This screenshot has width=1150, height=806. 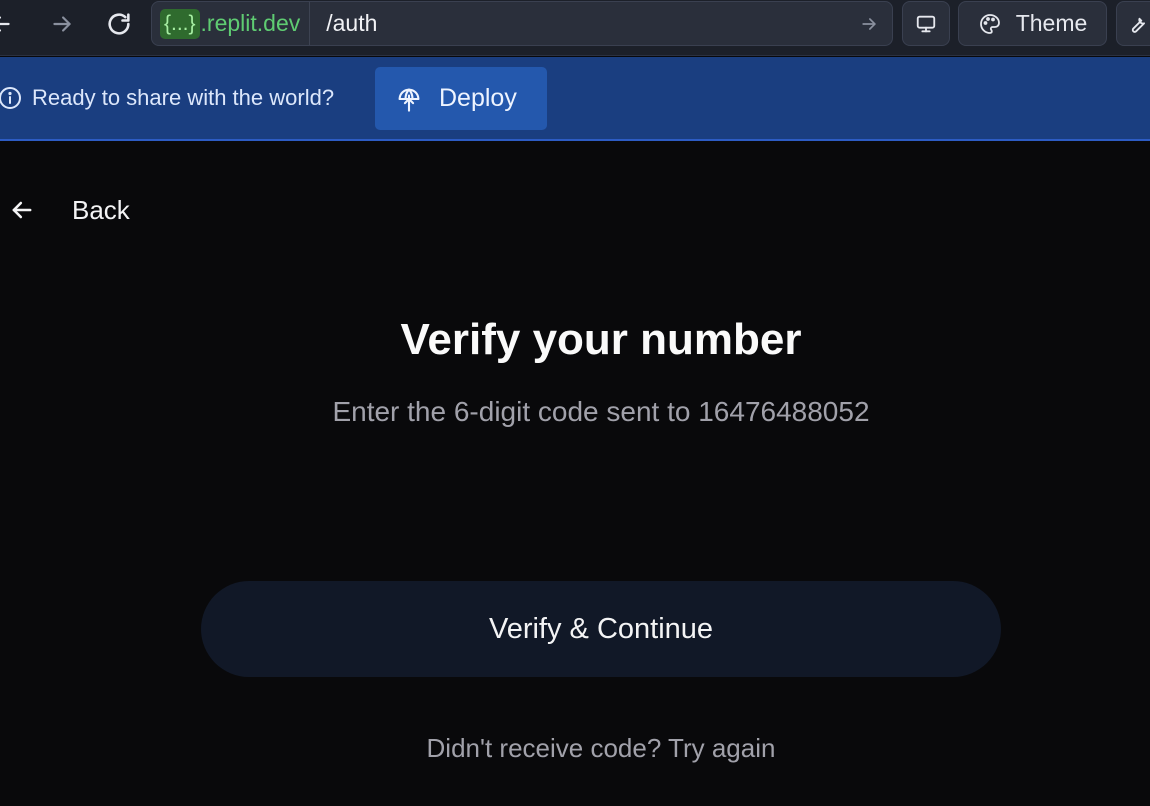 What do you see at coordinates (601, 339) in the screenshot?
I see `page-title: Verify your number` at bounding box center [601, 339].